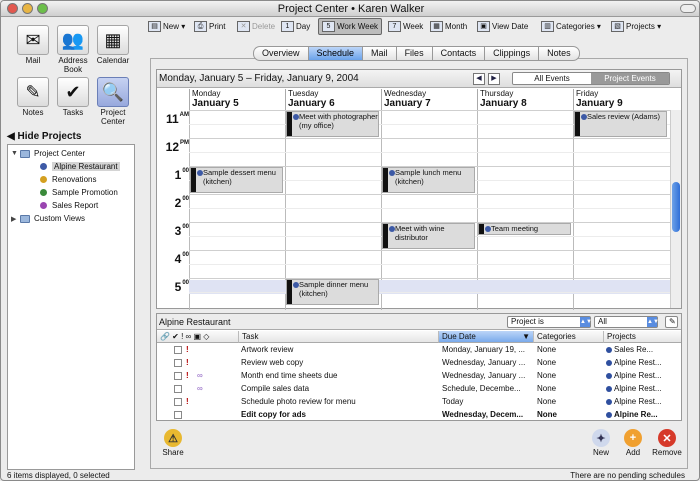 The height and width of the screenshot is (481, 700). Describe the element at coordinates (280, 53) in the screenshot. I see `tab-overview: Overview` at that location.